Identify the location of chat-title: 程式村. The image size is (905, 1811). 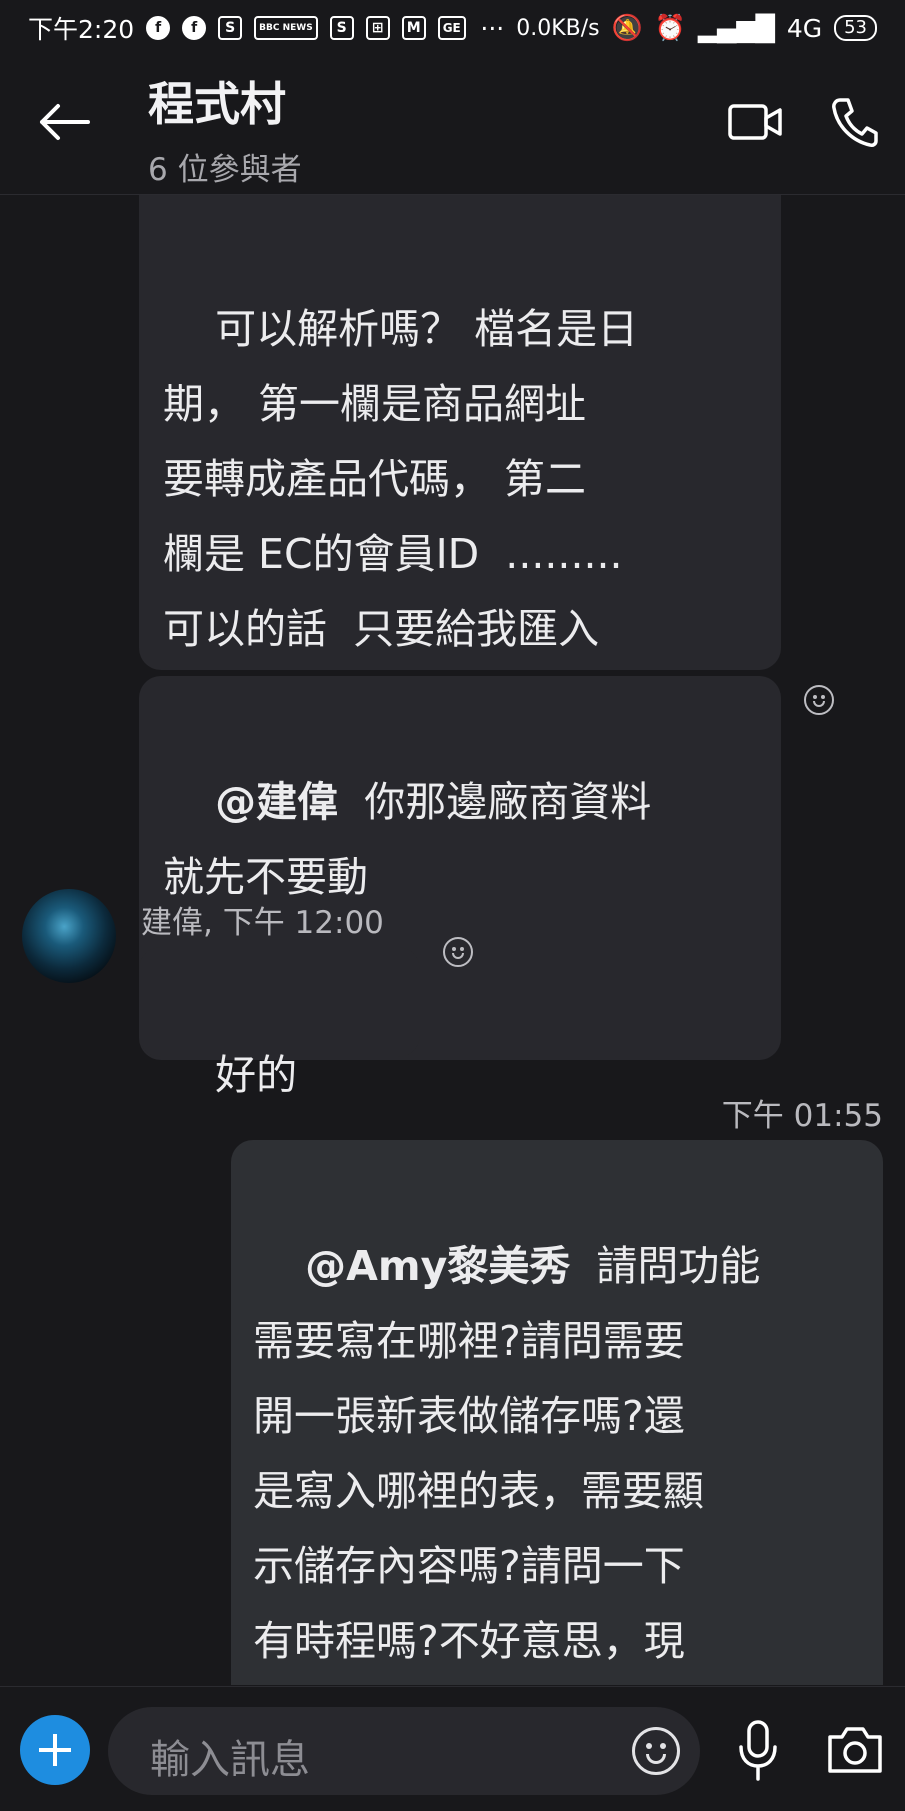
(217, 101).